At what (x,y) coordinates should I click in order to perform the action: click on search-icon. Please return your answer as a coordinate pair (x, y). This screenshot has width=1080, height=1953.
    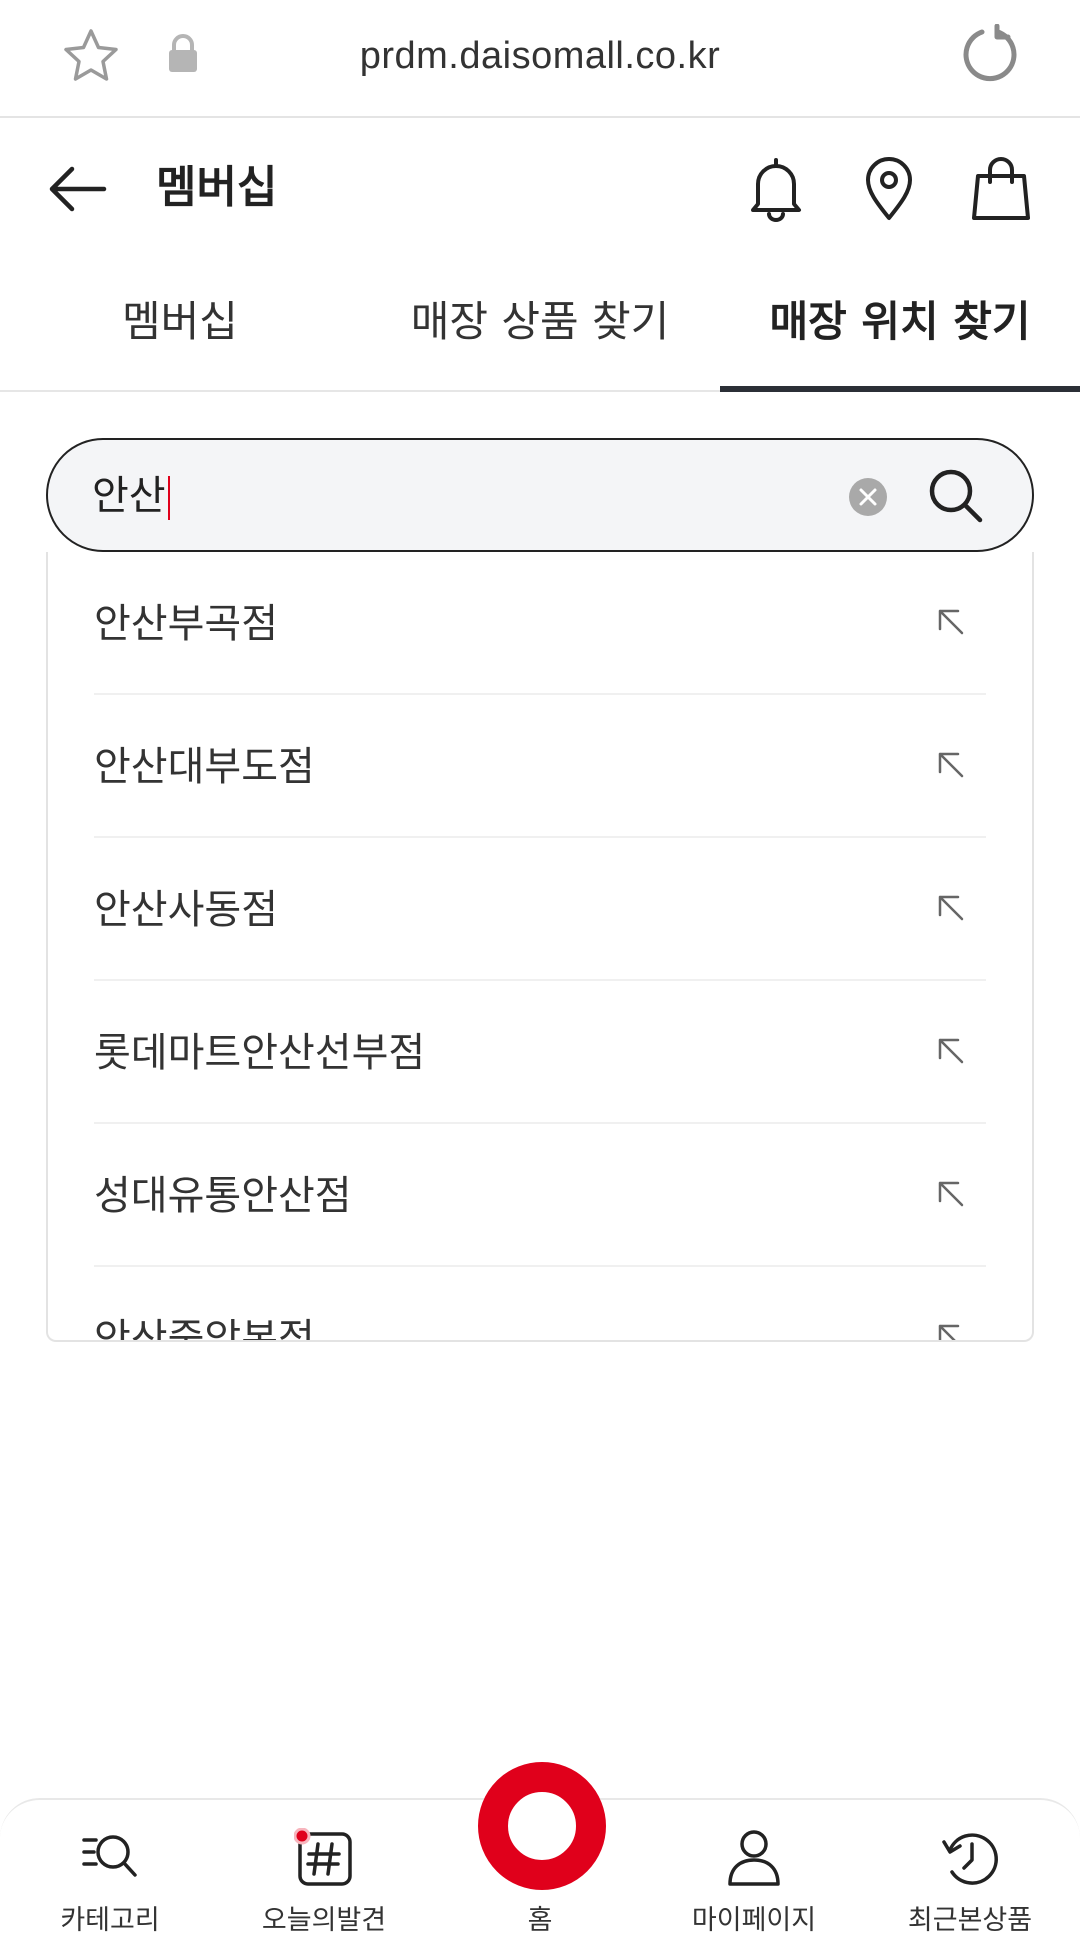
    Looking at the image, I should click on (956, 496).